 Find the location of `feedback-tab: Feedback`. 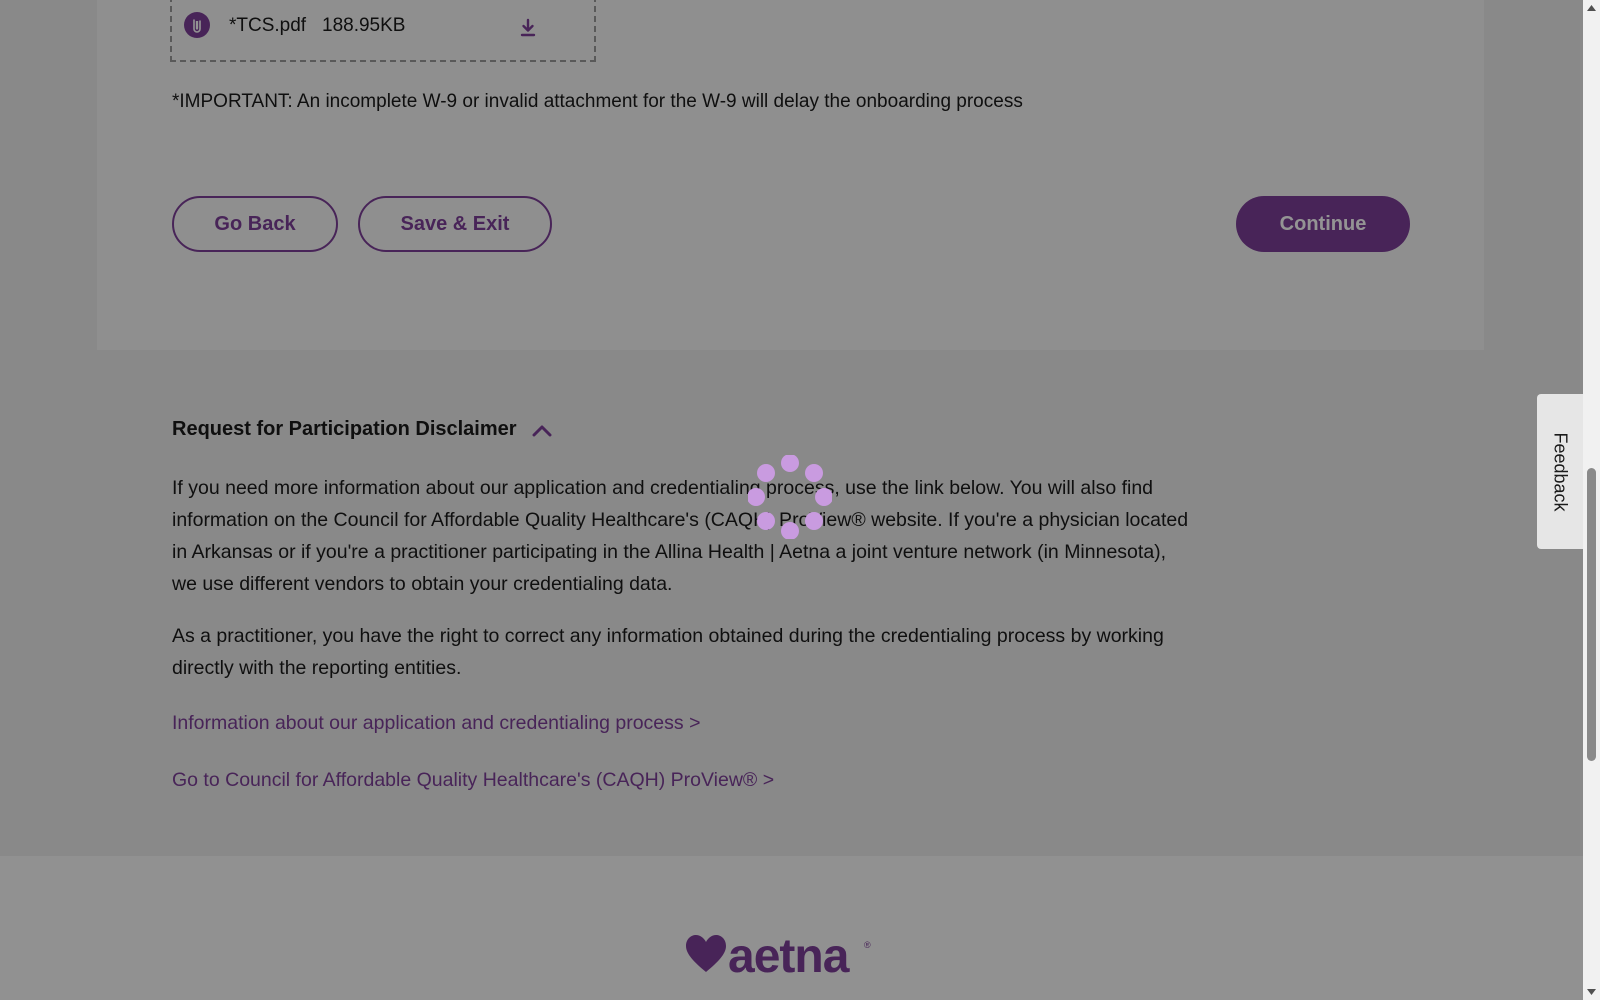

feedback-tab: Feedback is located at coordinates (1560, 471).